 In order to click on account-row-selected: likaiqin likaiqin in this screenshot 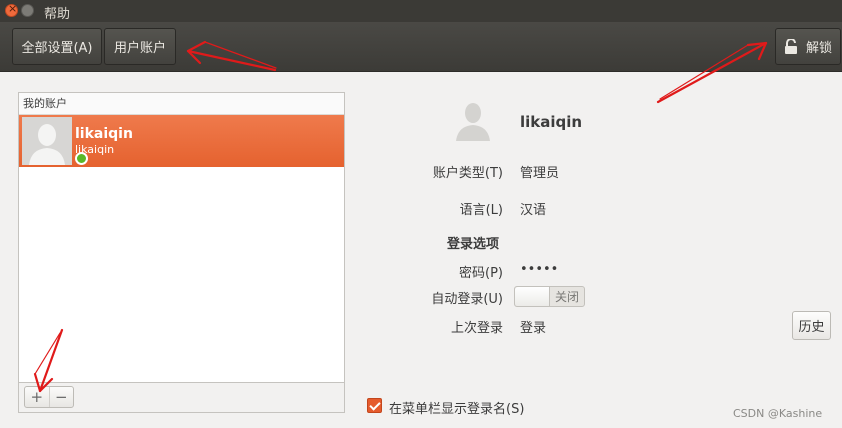, I will do `click(181, 141)`.